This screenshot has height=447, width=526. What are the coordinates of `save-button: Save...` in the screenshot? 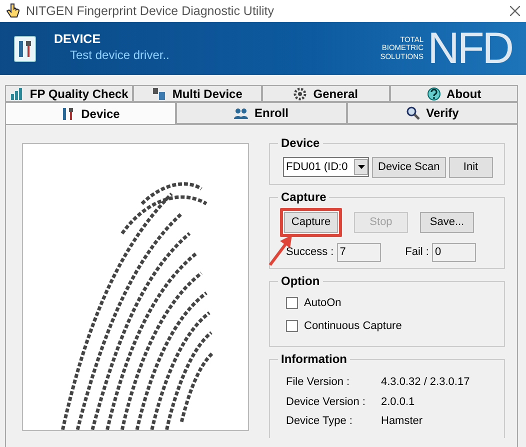 It's located at (447, 222).